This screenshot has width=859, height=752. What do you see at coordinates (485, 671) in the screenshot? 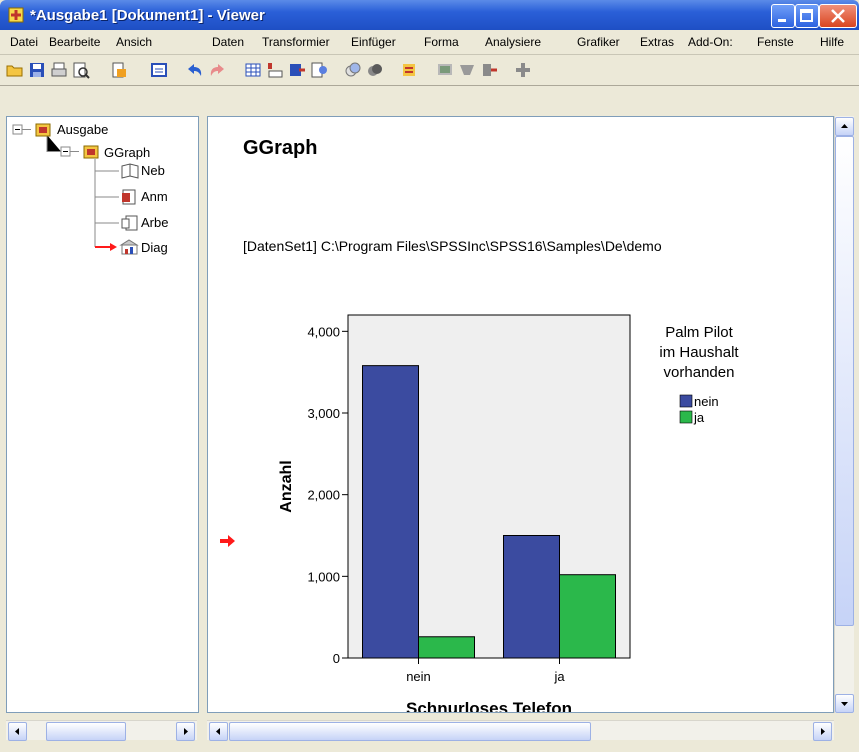
I see `x-axis: nein ja` at bounding box center [485, 671].